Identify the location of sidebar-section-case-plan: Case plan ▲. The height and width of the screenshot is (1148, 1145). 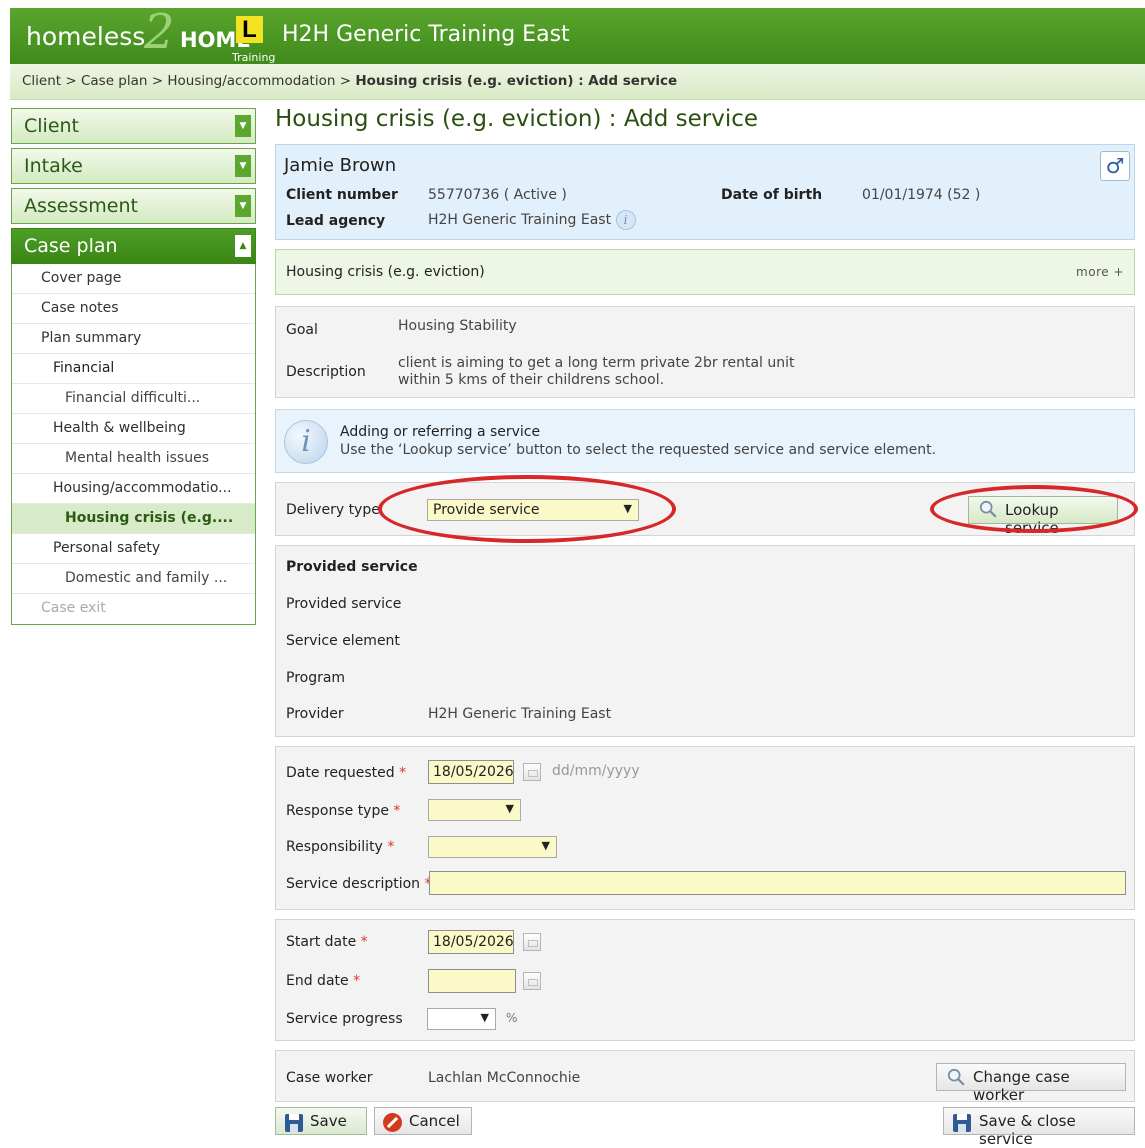
(133, 246).